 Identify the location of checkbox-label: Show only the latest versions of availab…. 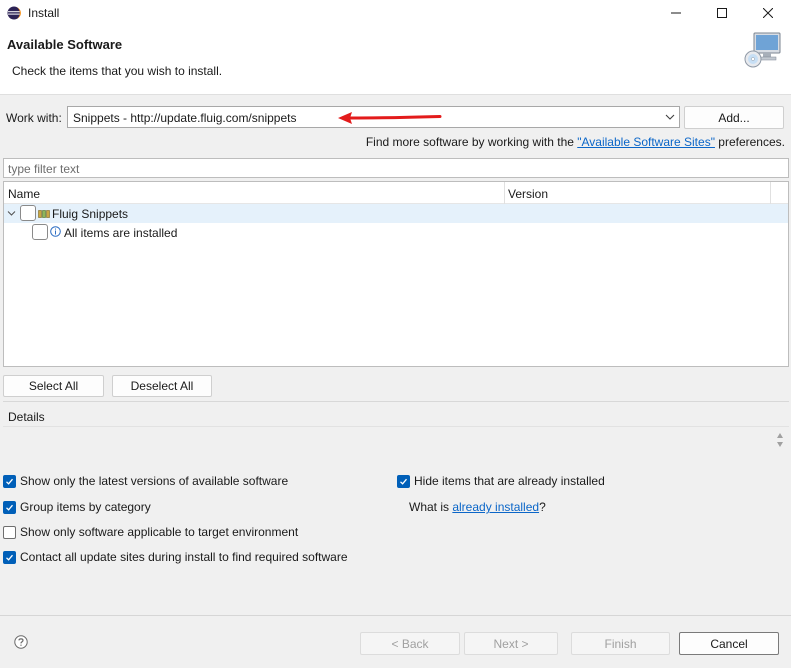
(154, 481).